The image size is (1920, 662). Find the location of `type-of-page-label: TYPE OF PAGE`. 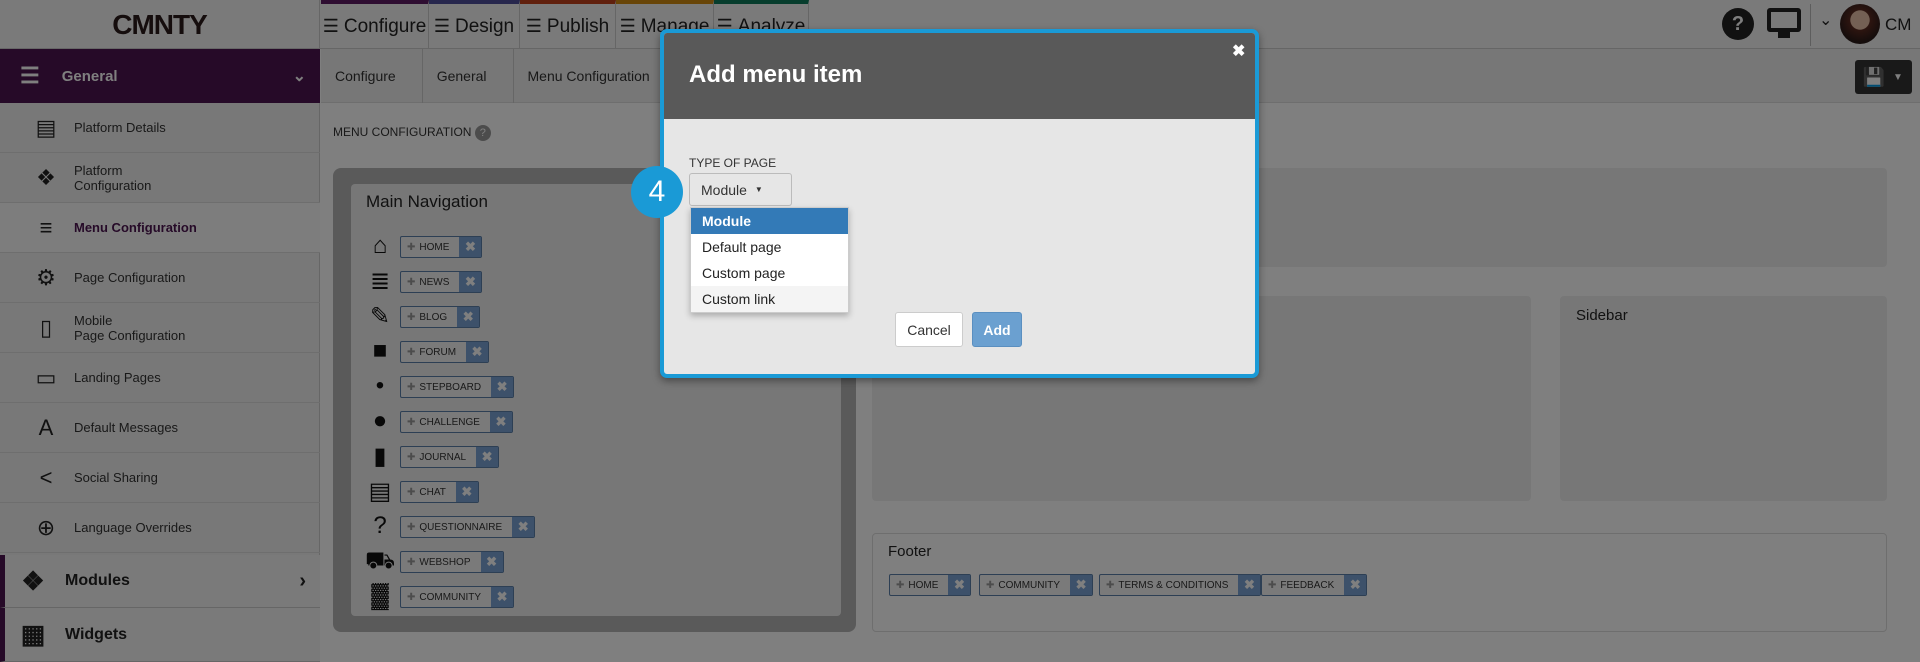

type-of-page-label: TYPE OF PAGE is located at coordinates (733, 163).